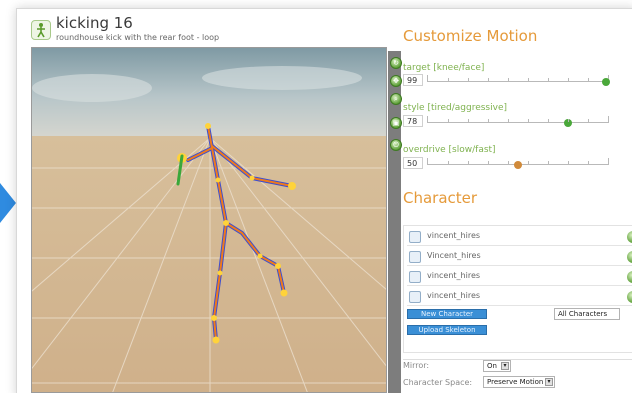 This screenshot has height=393, width=632. What do you see at coordinates (492, 366) in the screenshot?
I see `mirror-value: On` at bounding box center [492, 366].